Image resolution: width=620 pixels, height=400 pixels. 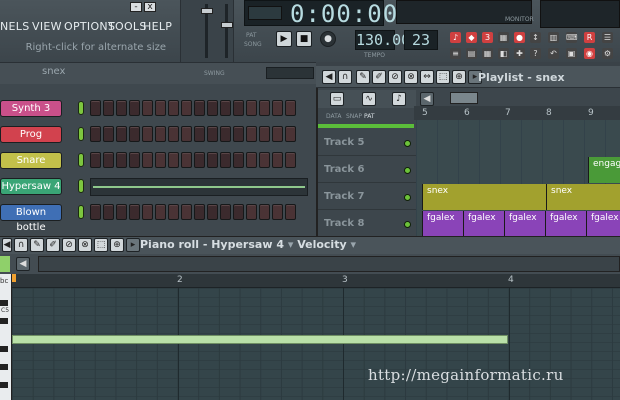 What do you see at coordinates (443, 77) in the screenshot?
I see `select-icon: ⬚` at bounding box center [443, 77].